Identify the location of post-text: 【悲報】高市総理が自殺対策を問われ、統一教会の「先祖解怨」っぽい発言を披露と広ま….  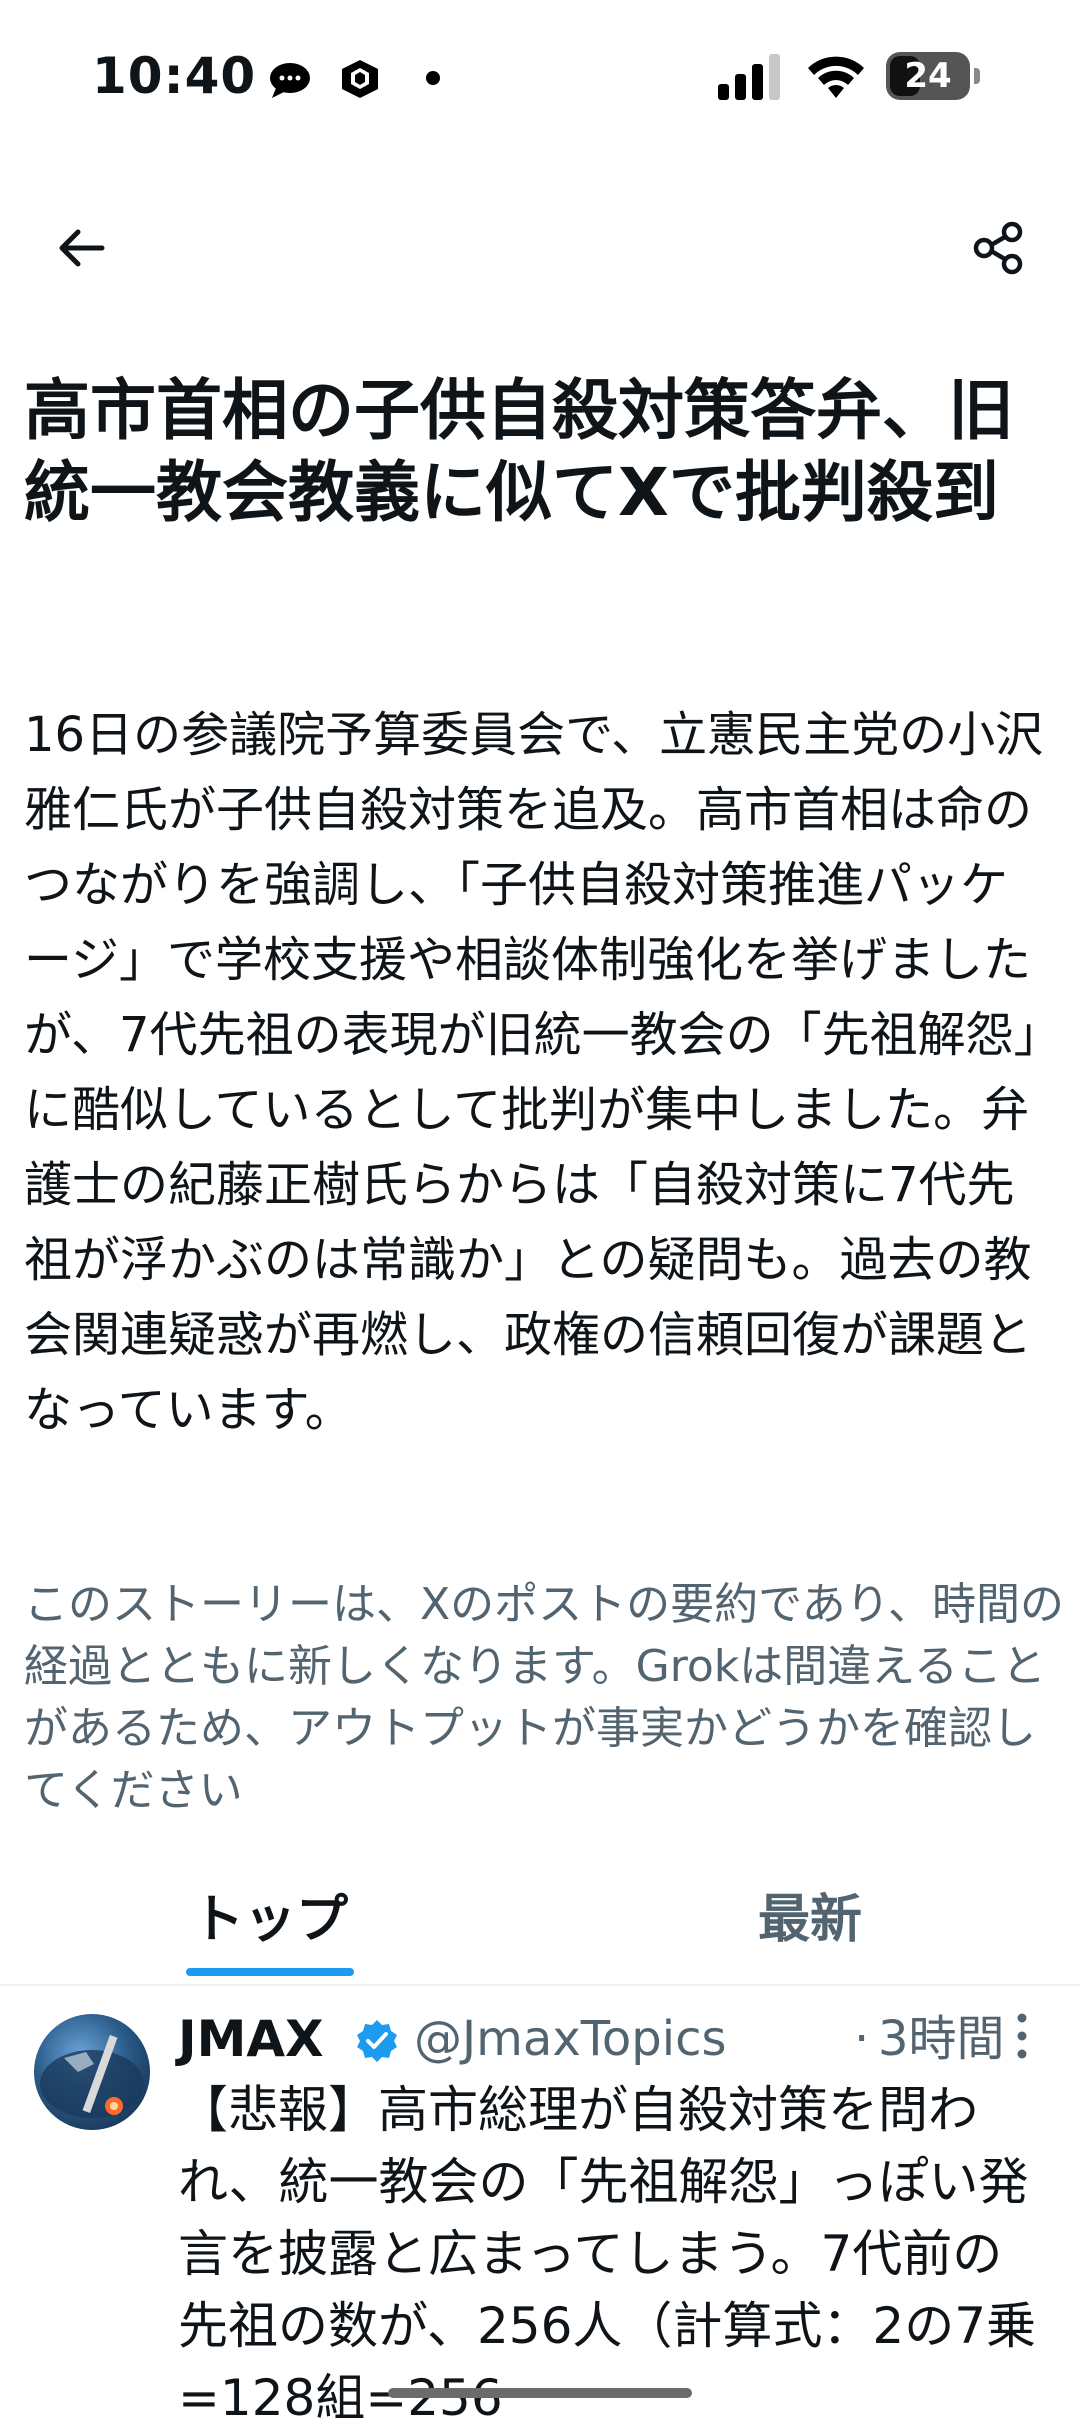
(607, 2252).